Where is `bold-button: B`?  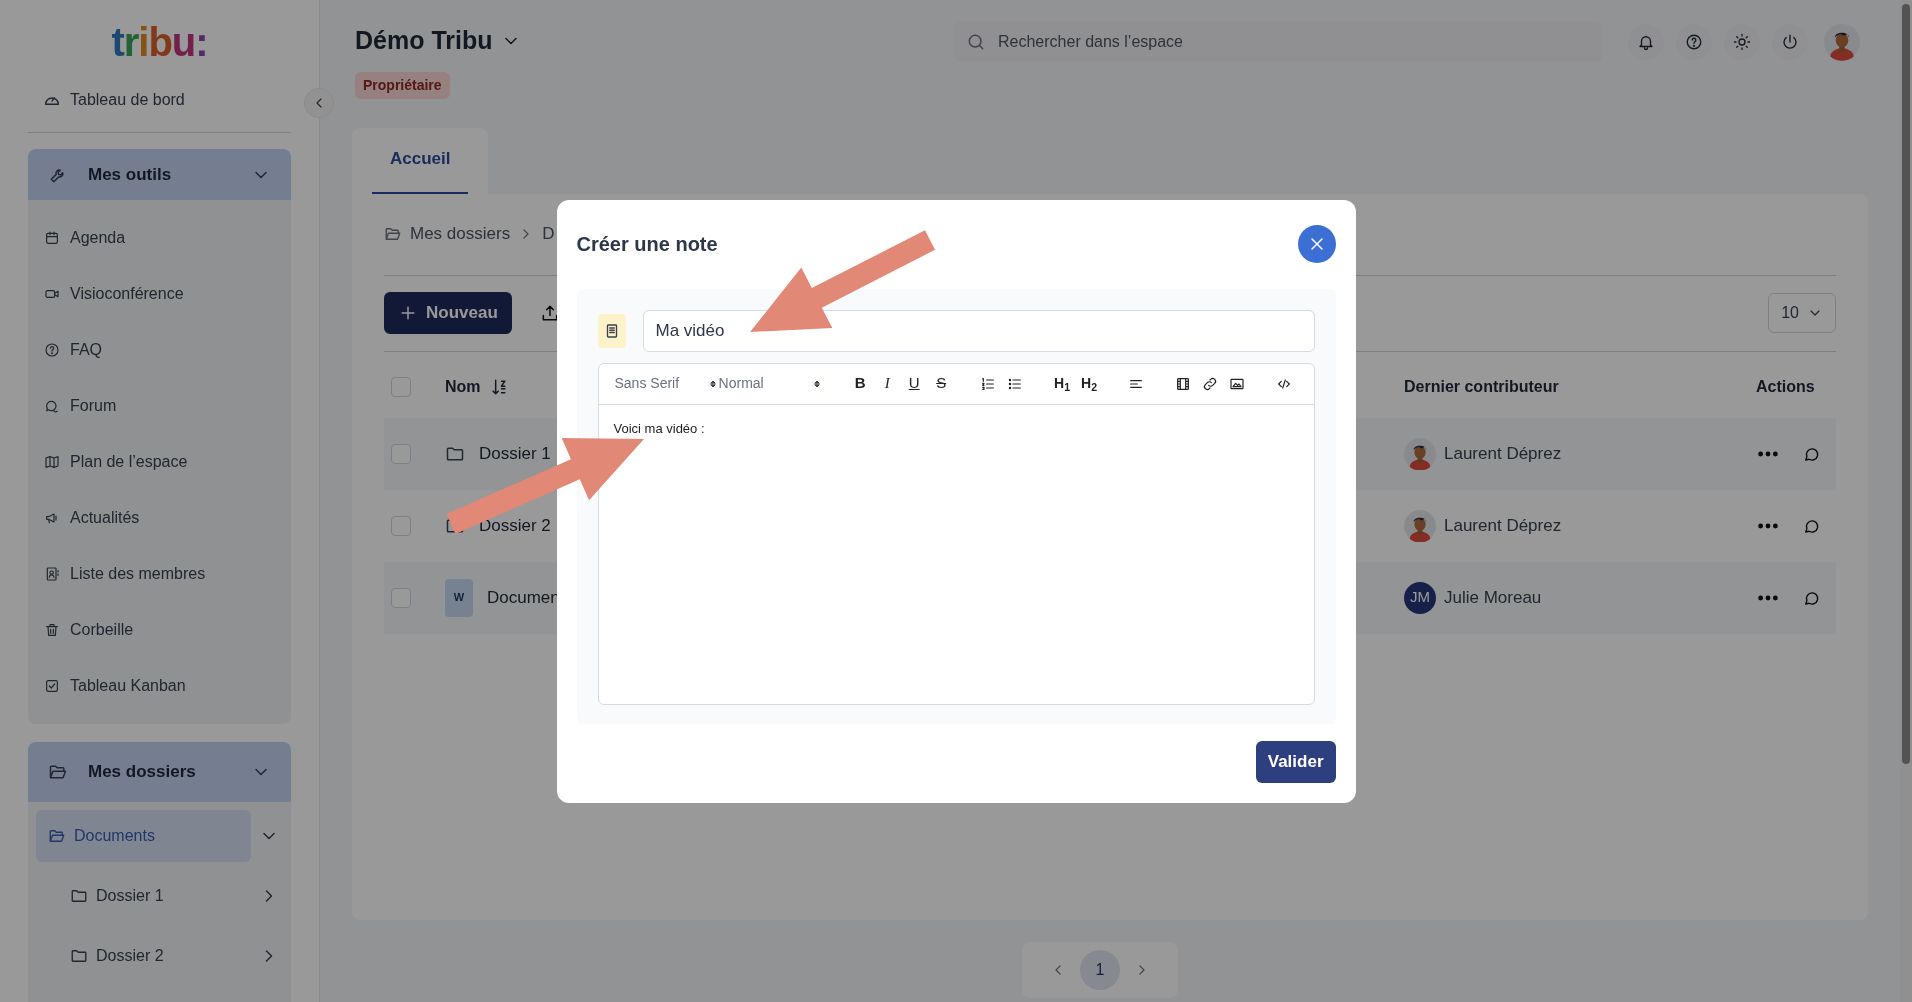 bold-button: B is located at coordinates (860, 383).